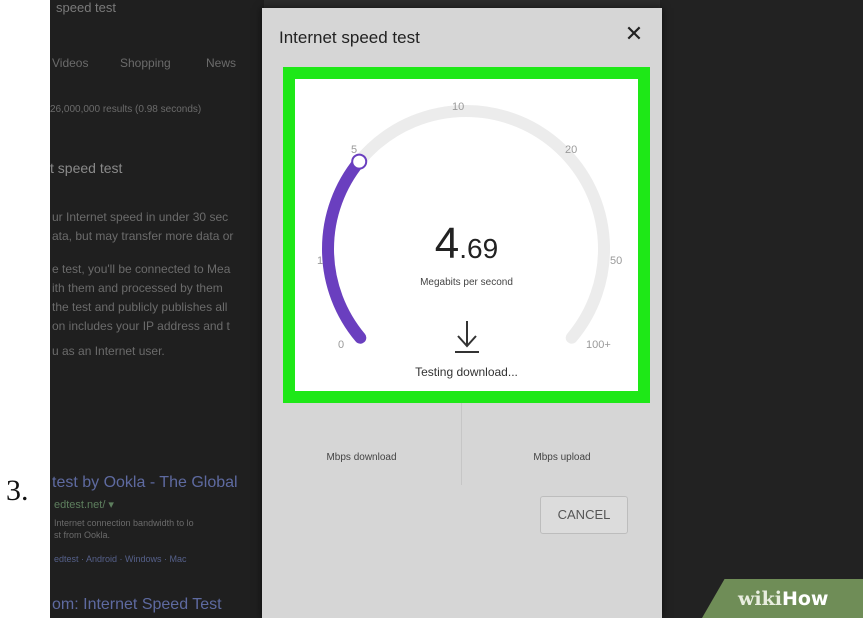 This screenshot has width=863, height=618. Describe the element at coordinates (479, 248) in the screenshot. I see `speed-decimal: .69` at that location.